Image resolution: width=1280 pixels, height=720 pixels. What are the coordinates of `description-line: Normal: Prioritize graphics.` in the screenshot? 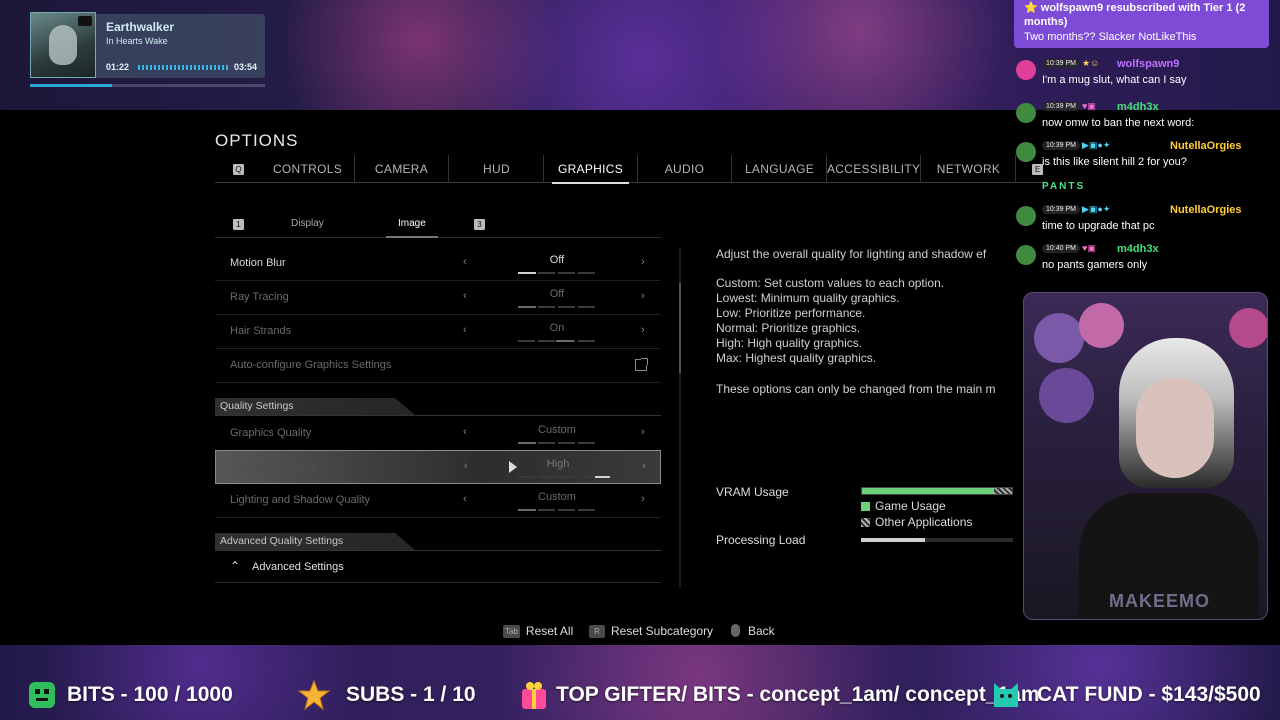 It's located at (788, 328).